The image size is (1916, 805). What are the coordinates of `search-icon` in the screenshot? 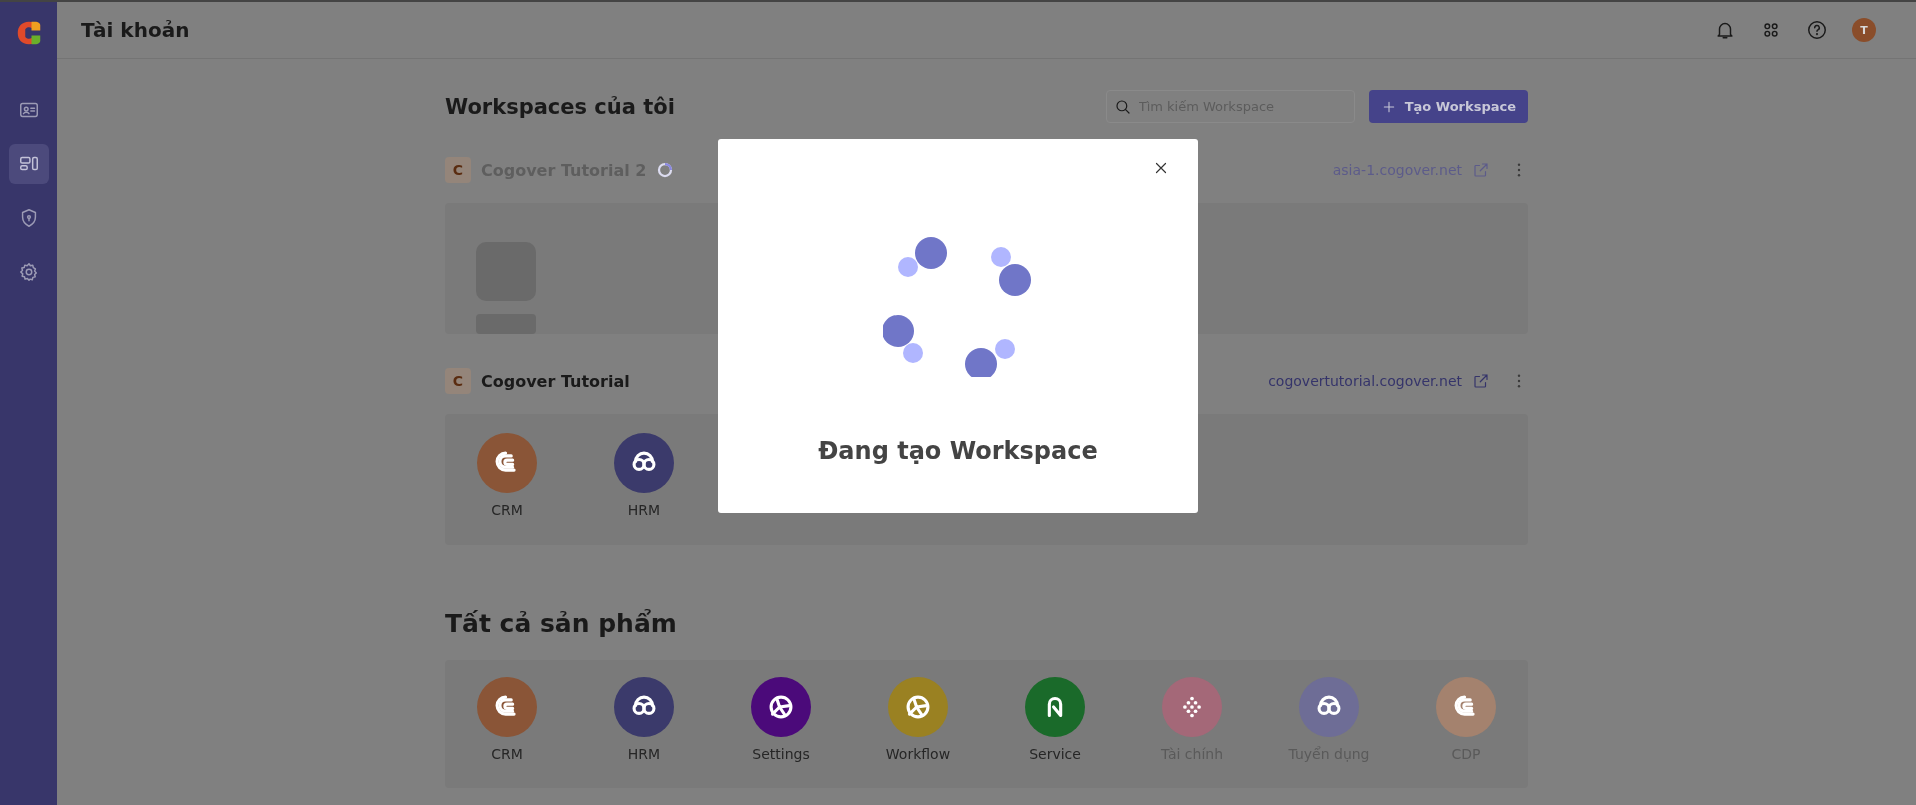 It's located at (1122, 107).